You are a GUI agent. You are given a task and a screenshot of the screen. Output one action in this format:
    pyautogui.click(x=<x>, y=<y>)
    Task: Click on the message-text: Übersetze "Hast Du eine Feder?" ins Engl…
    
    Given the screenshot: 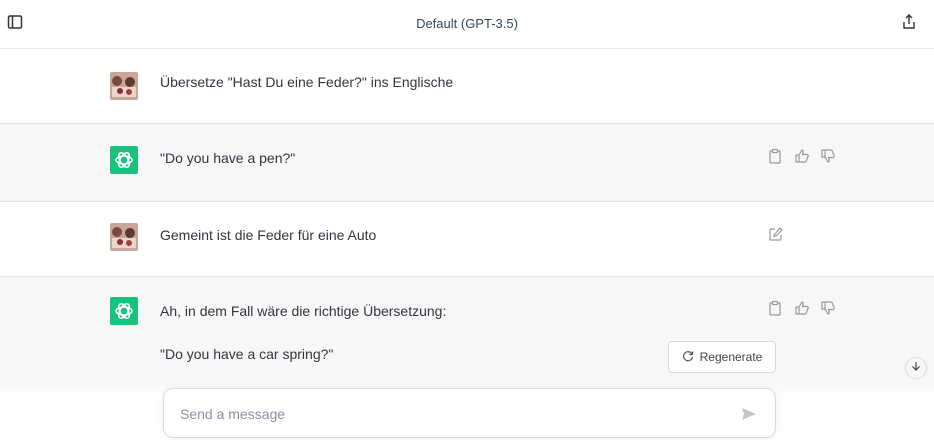 What is the action you would take?
    pyautogui.click(x=307, y=82)
    